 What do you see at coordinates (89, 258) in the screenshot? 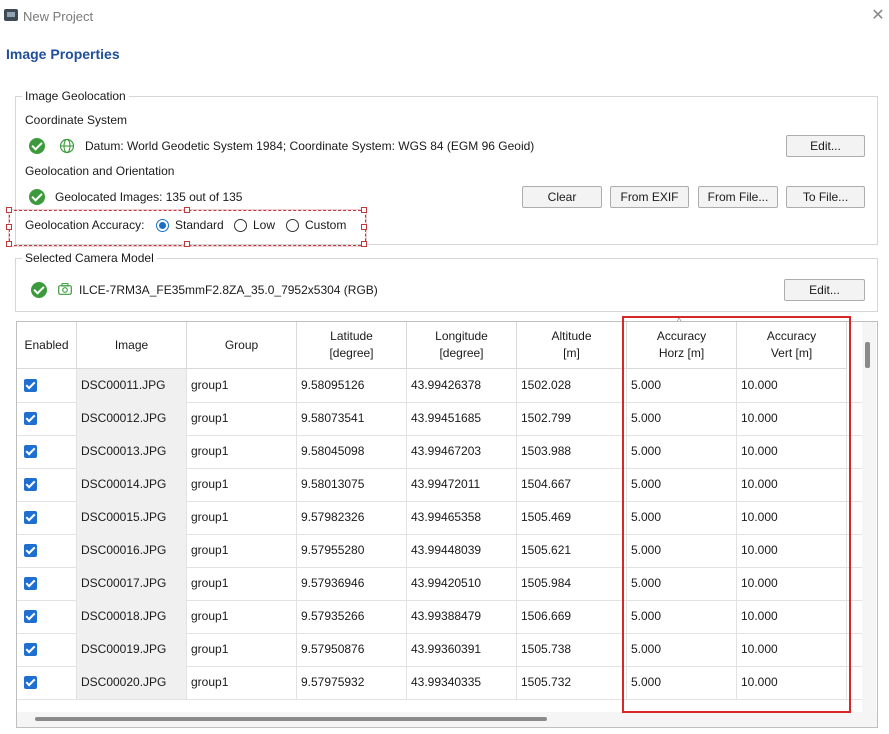
I see `camera-model-group-label: Selected Camera Model` at bounding box center [89, 258].